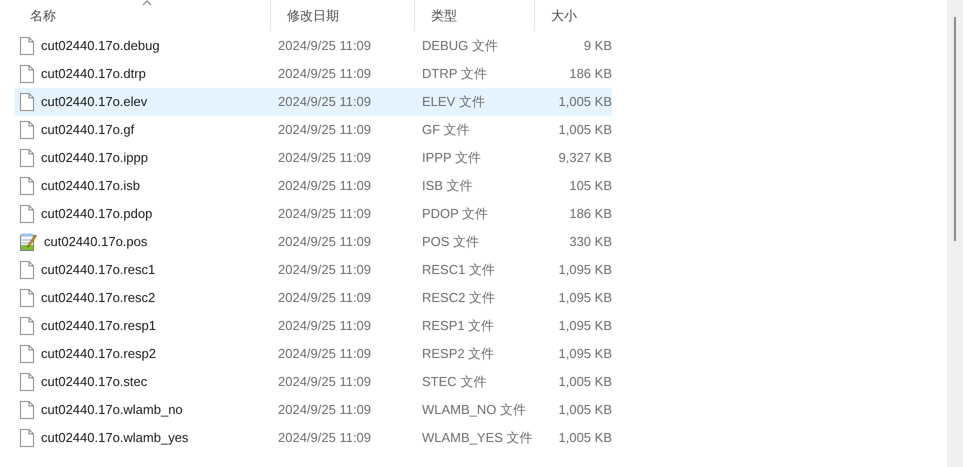  I want to click on file-type: POS 文件, so click(450, 242).